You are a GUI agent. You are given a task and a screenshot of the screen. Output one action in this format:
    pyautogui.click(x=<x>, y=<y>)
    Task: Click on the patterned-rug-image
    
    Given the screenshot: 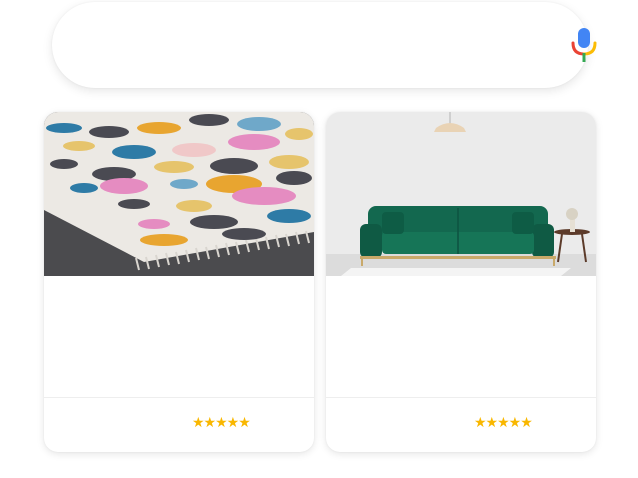 What is the action you would take?
    pyautogui.click(x=179, y=194)
    